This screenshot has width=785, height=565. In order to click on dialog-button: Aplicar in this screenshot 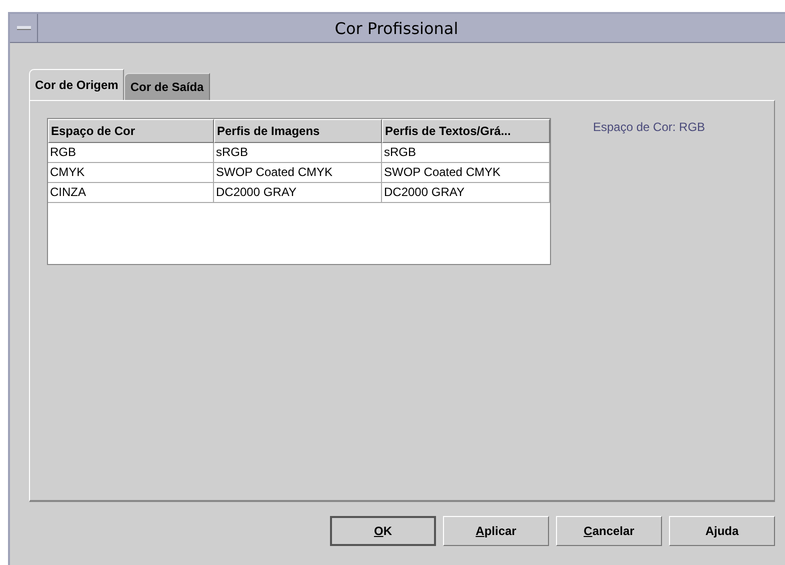, I will do `click(496, 531)`.